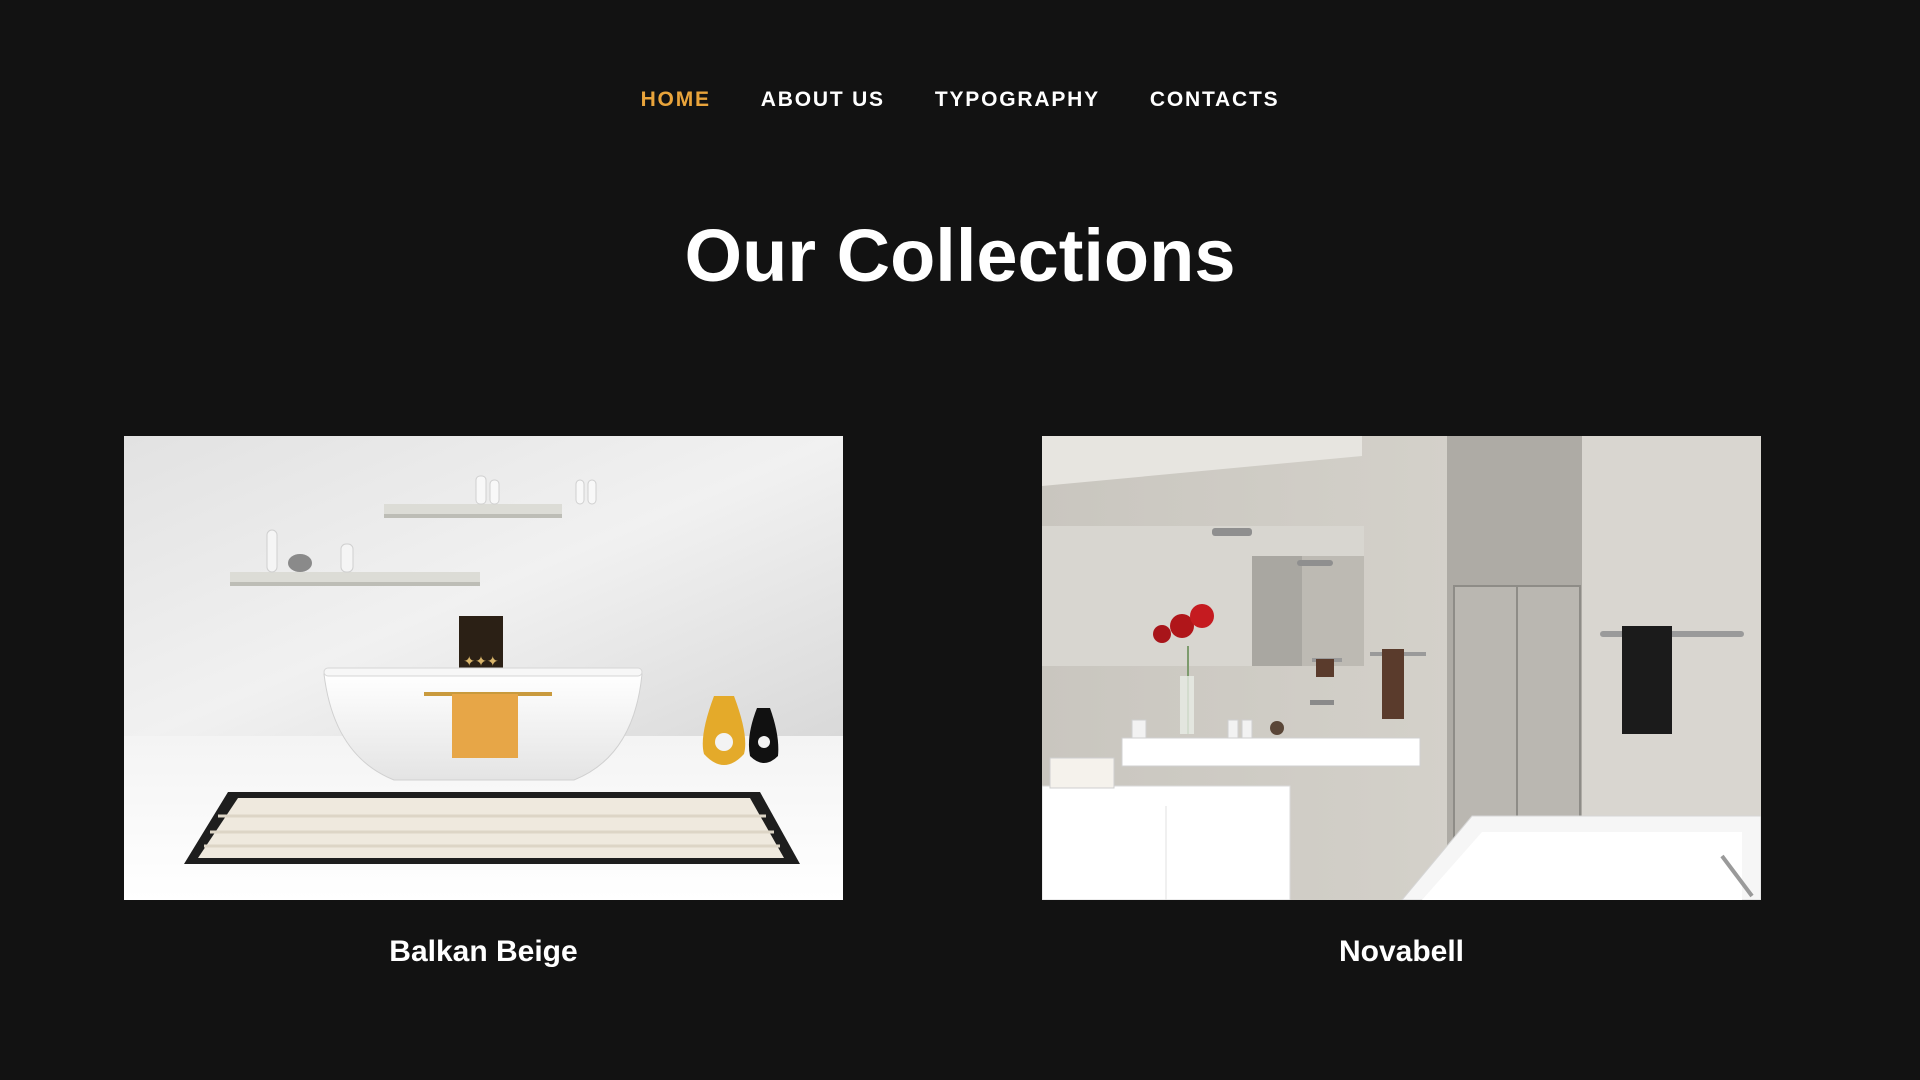 The image size is (1920, 1080). I want to click on collection-name: Novabell, so click(1401, 952).